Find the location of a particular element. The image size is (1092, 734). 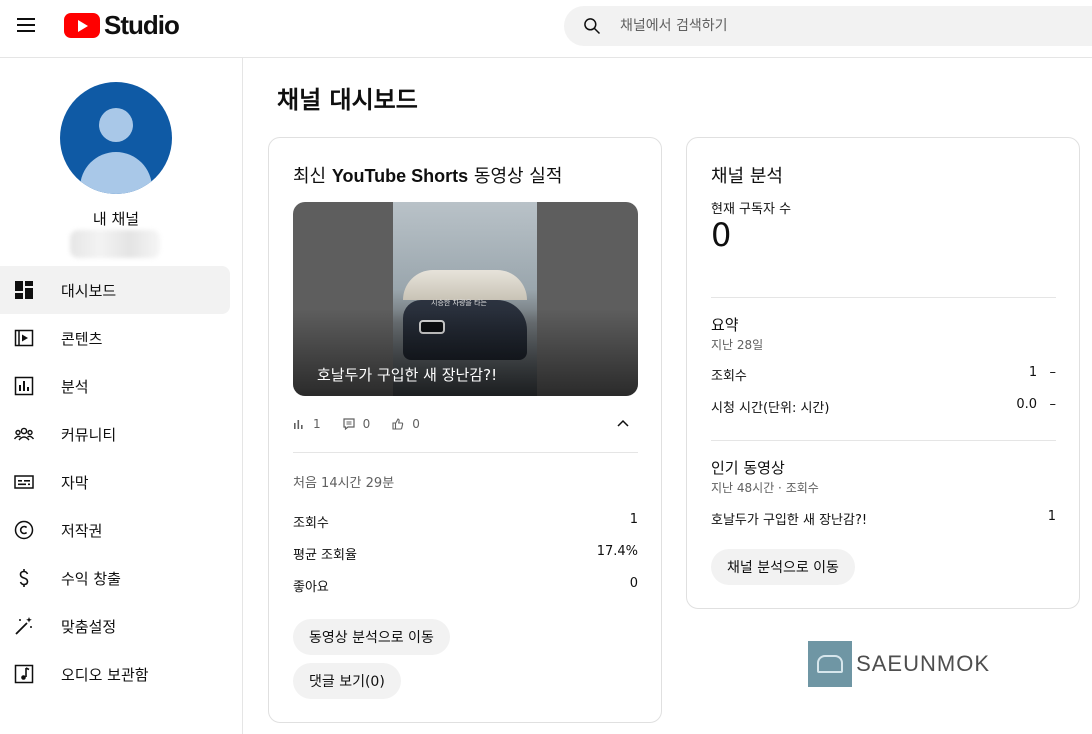

title-pre: 최신 is located at coordinates (312, 176).